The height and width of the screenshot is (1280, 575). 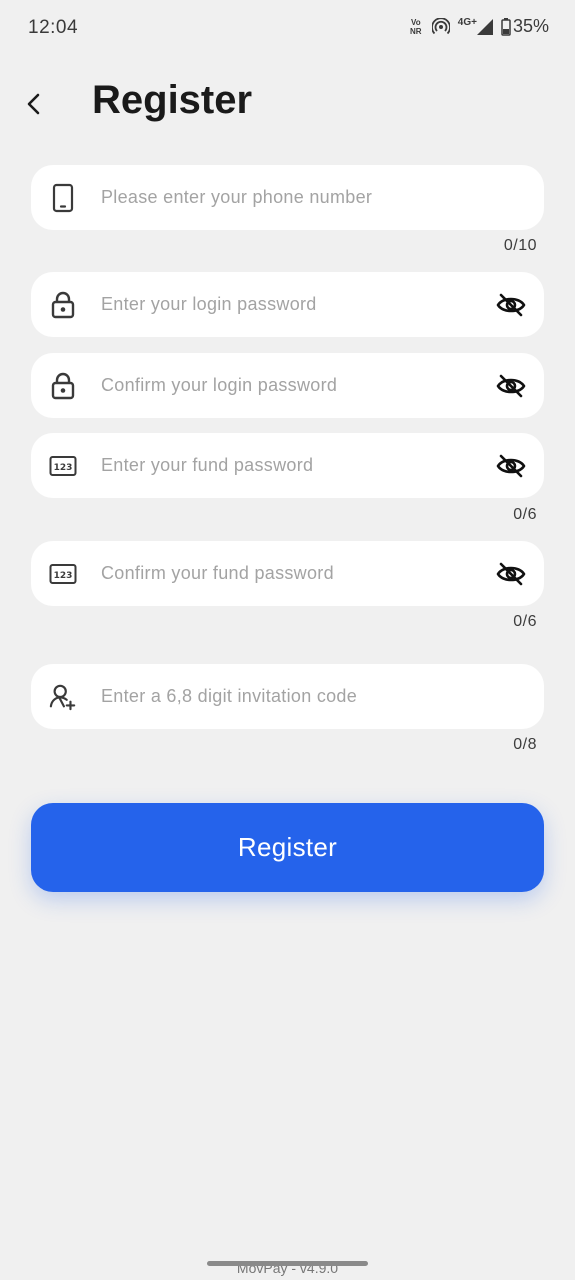 What do you see at coordinates (63, 198) in the screenshot?
I see `phone-icon` at bounding box center [63, 198].